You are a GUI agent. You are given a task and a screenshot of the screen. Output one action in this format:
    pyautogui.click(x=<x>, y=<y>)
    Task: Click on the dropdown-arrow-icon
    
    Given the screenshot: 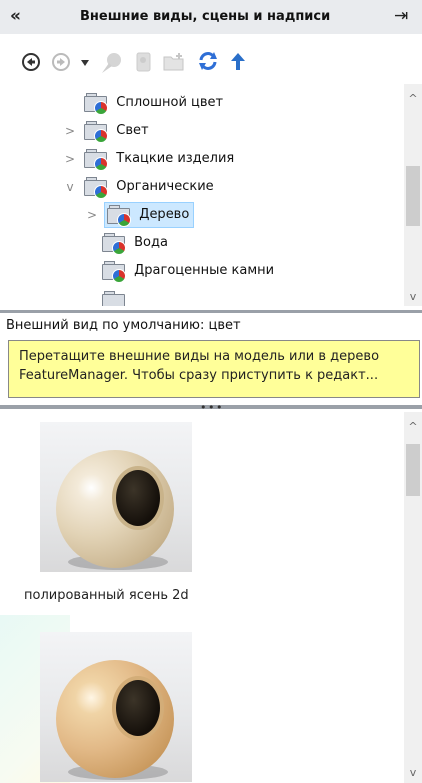 What is the action you would take?
    pyautogui.click(x=85, y=63)
    